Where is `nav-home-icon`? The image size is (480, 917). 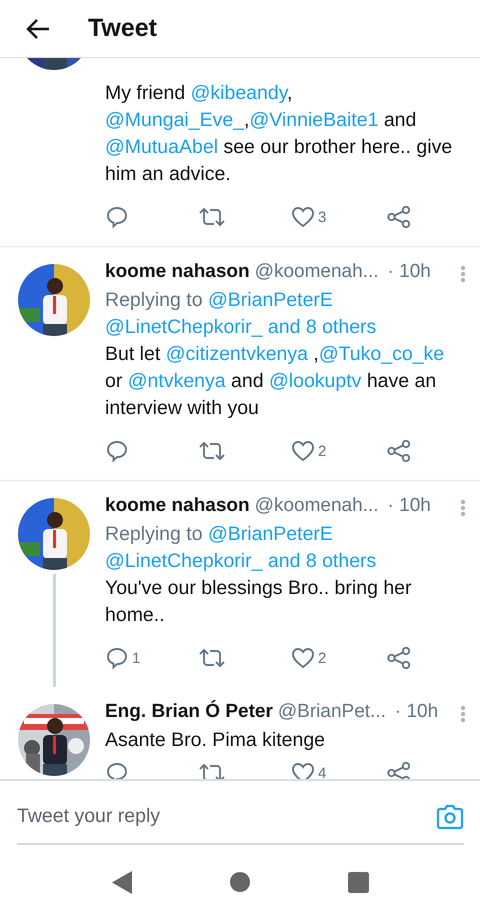 nav-home-icon is located at coordinates (240, 882).